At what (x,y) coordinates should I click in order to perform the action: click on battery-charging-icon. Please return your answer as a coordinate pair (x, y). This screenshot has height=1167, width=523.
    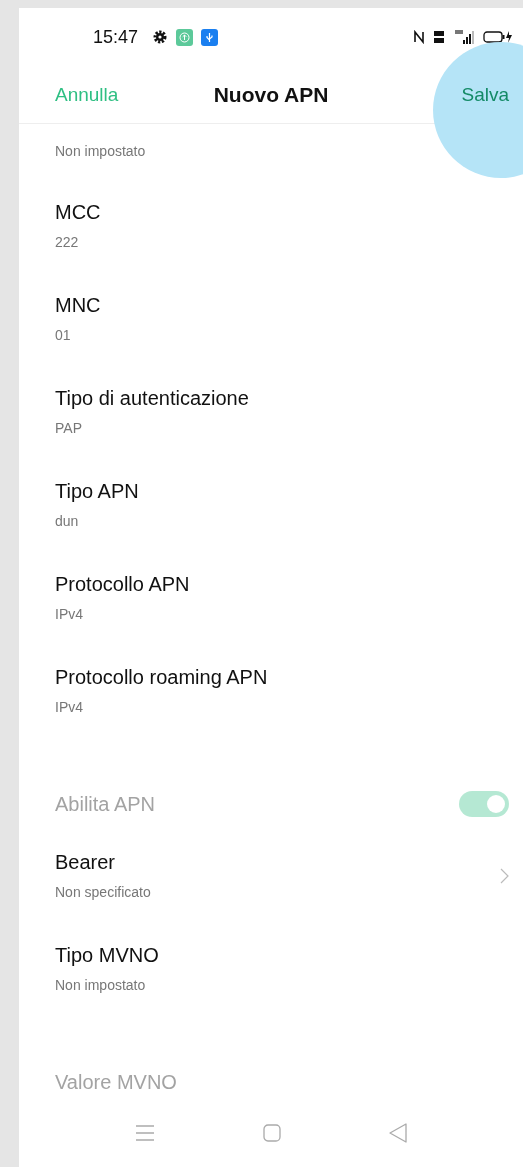
    Looking at the image, I should click on (498, 37).